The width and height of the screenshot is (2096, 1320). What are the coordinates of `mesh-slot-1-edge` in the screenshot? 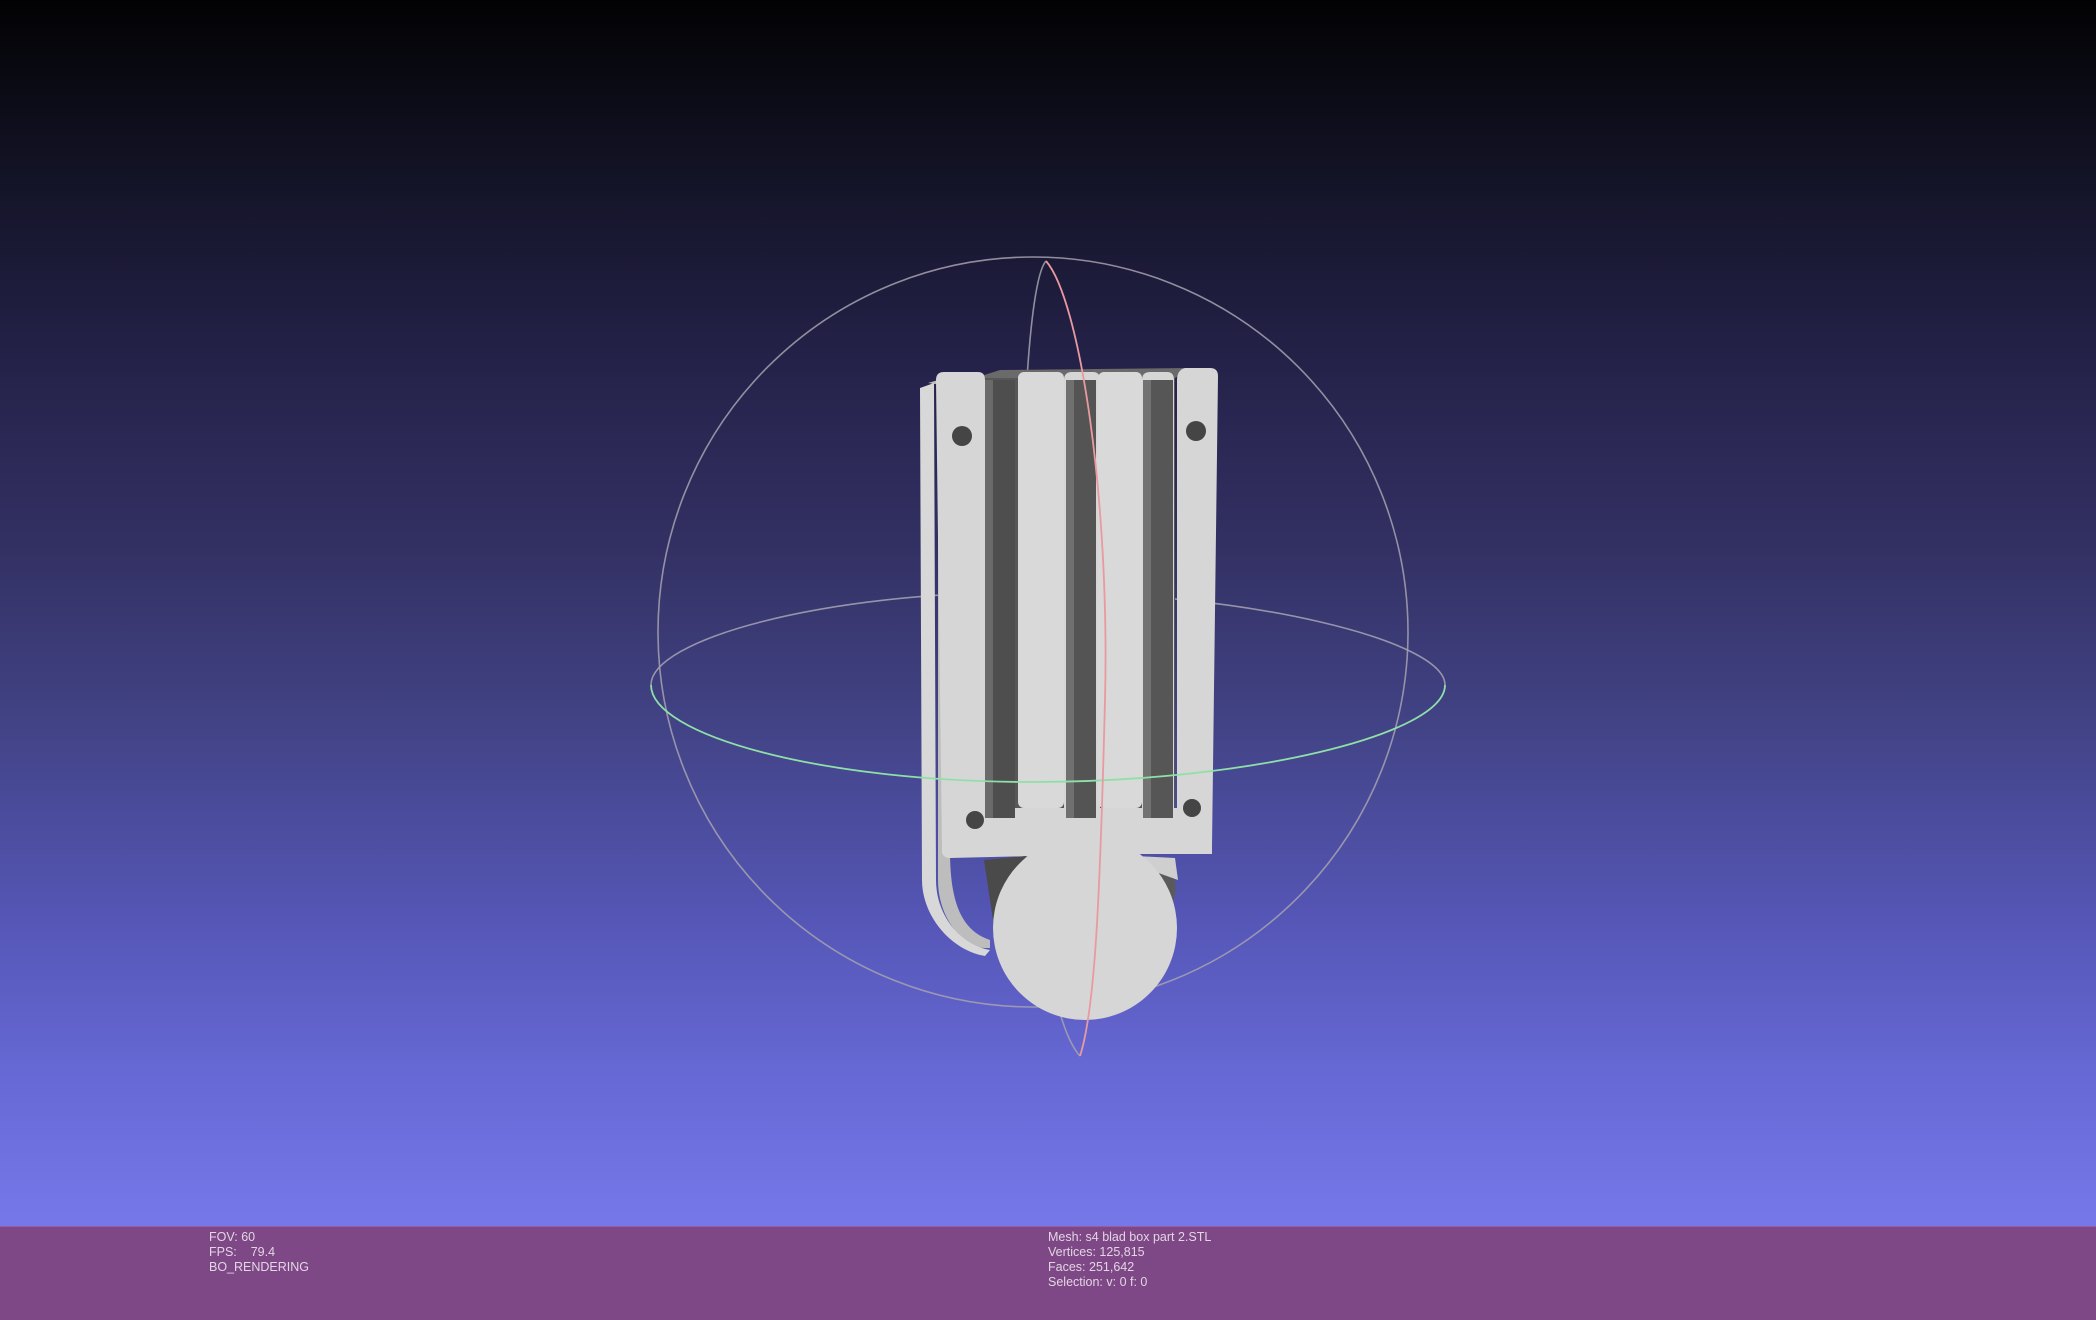 It's located at (989, 600).